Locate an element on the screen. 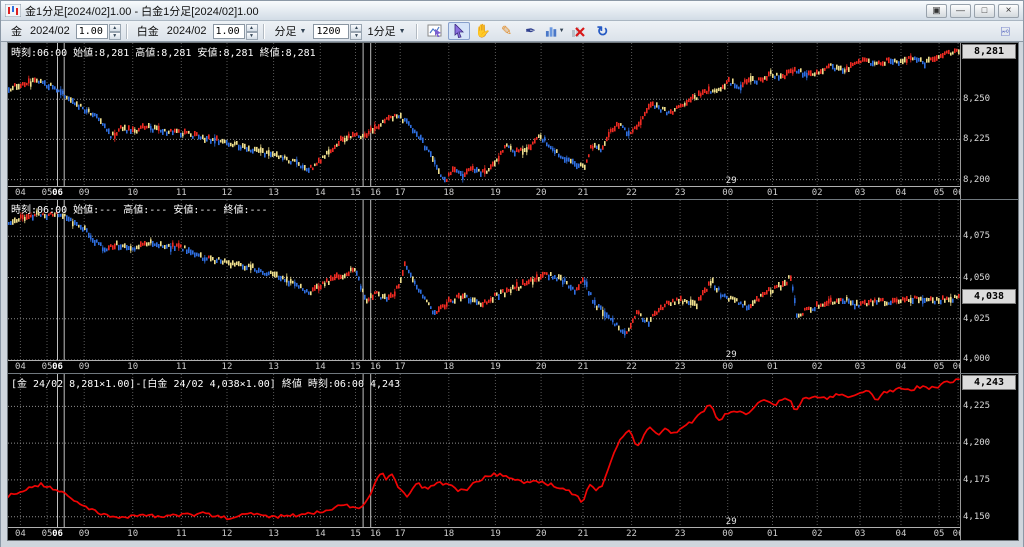 This screenshot has width=1024, height=547. platinum-quote-info: 時刻:06:00 始値:--- 高値:--- 安値:--- 終値:--- is located at coordinates (139, 210).